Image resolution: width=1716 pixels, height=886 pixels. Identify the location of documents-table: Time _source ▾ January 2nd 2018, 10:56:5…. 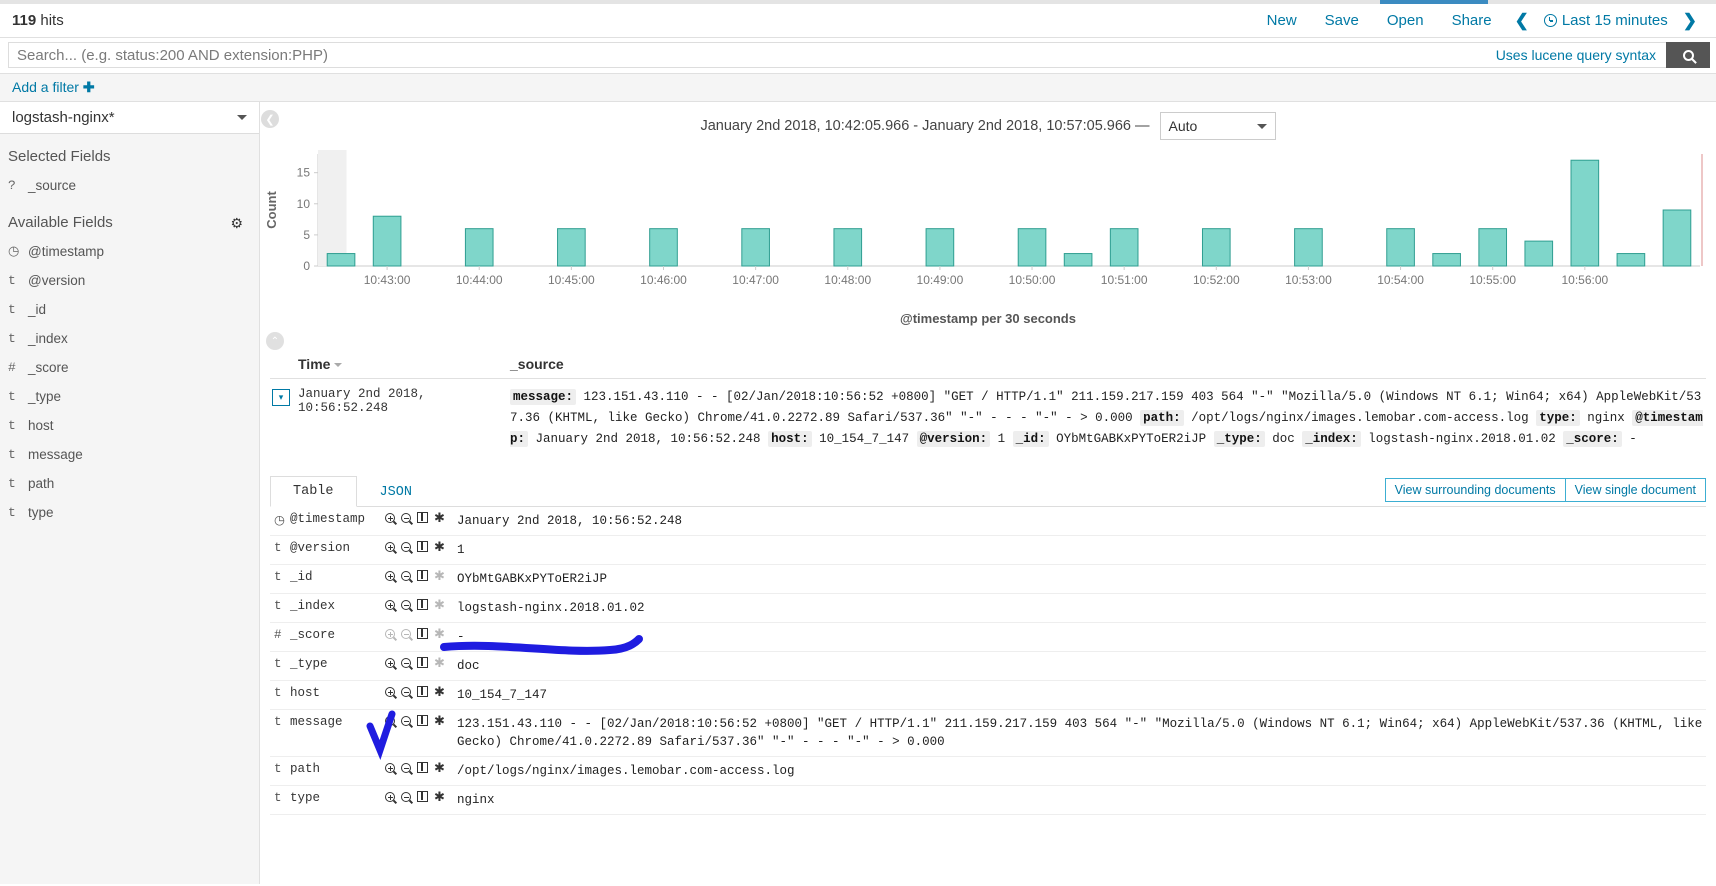
(988, 405).